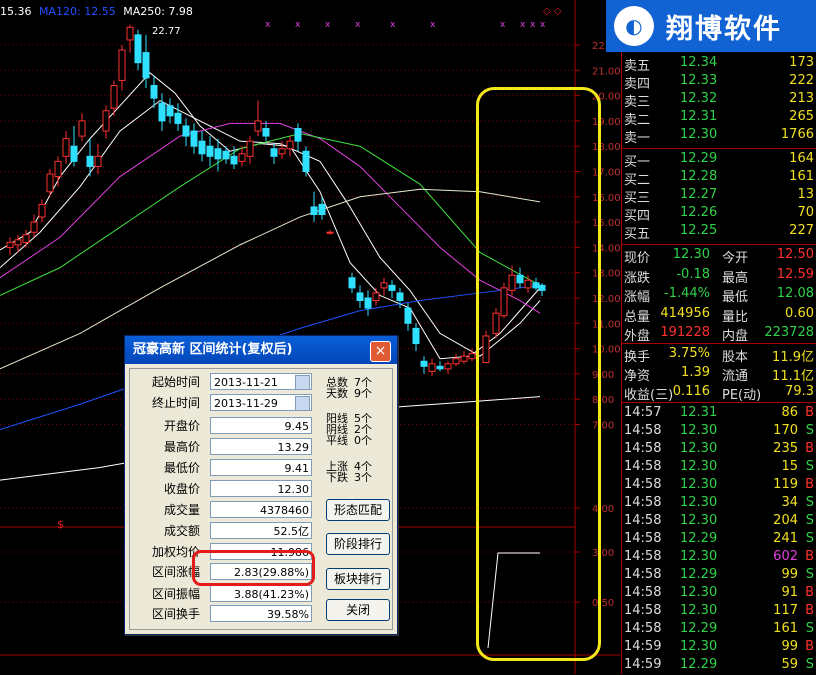 This screenshot has width=816, height=675. I want to click on stat-label-2: 流通, so click(735, 376).